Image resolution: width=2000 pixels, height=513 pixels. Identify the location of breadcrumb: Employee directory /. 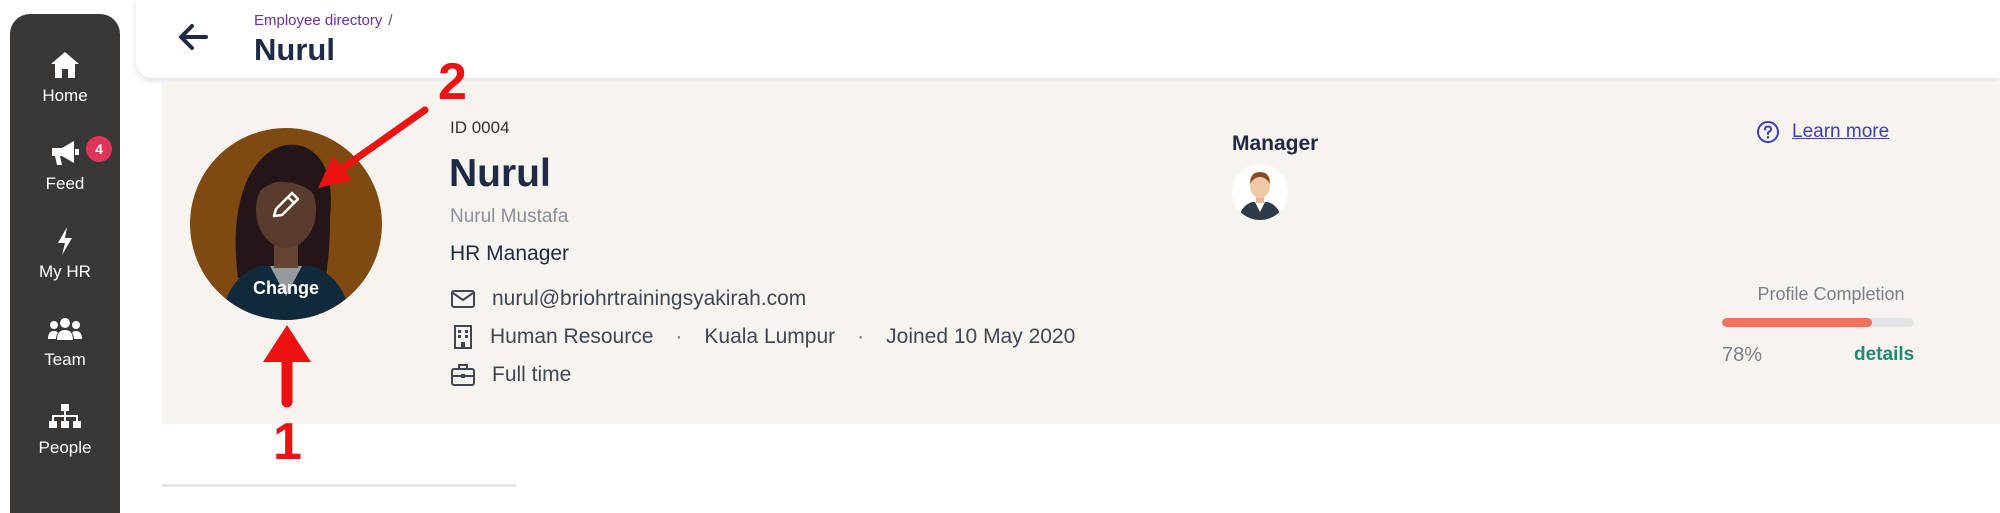
(323, 20).